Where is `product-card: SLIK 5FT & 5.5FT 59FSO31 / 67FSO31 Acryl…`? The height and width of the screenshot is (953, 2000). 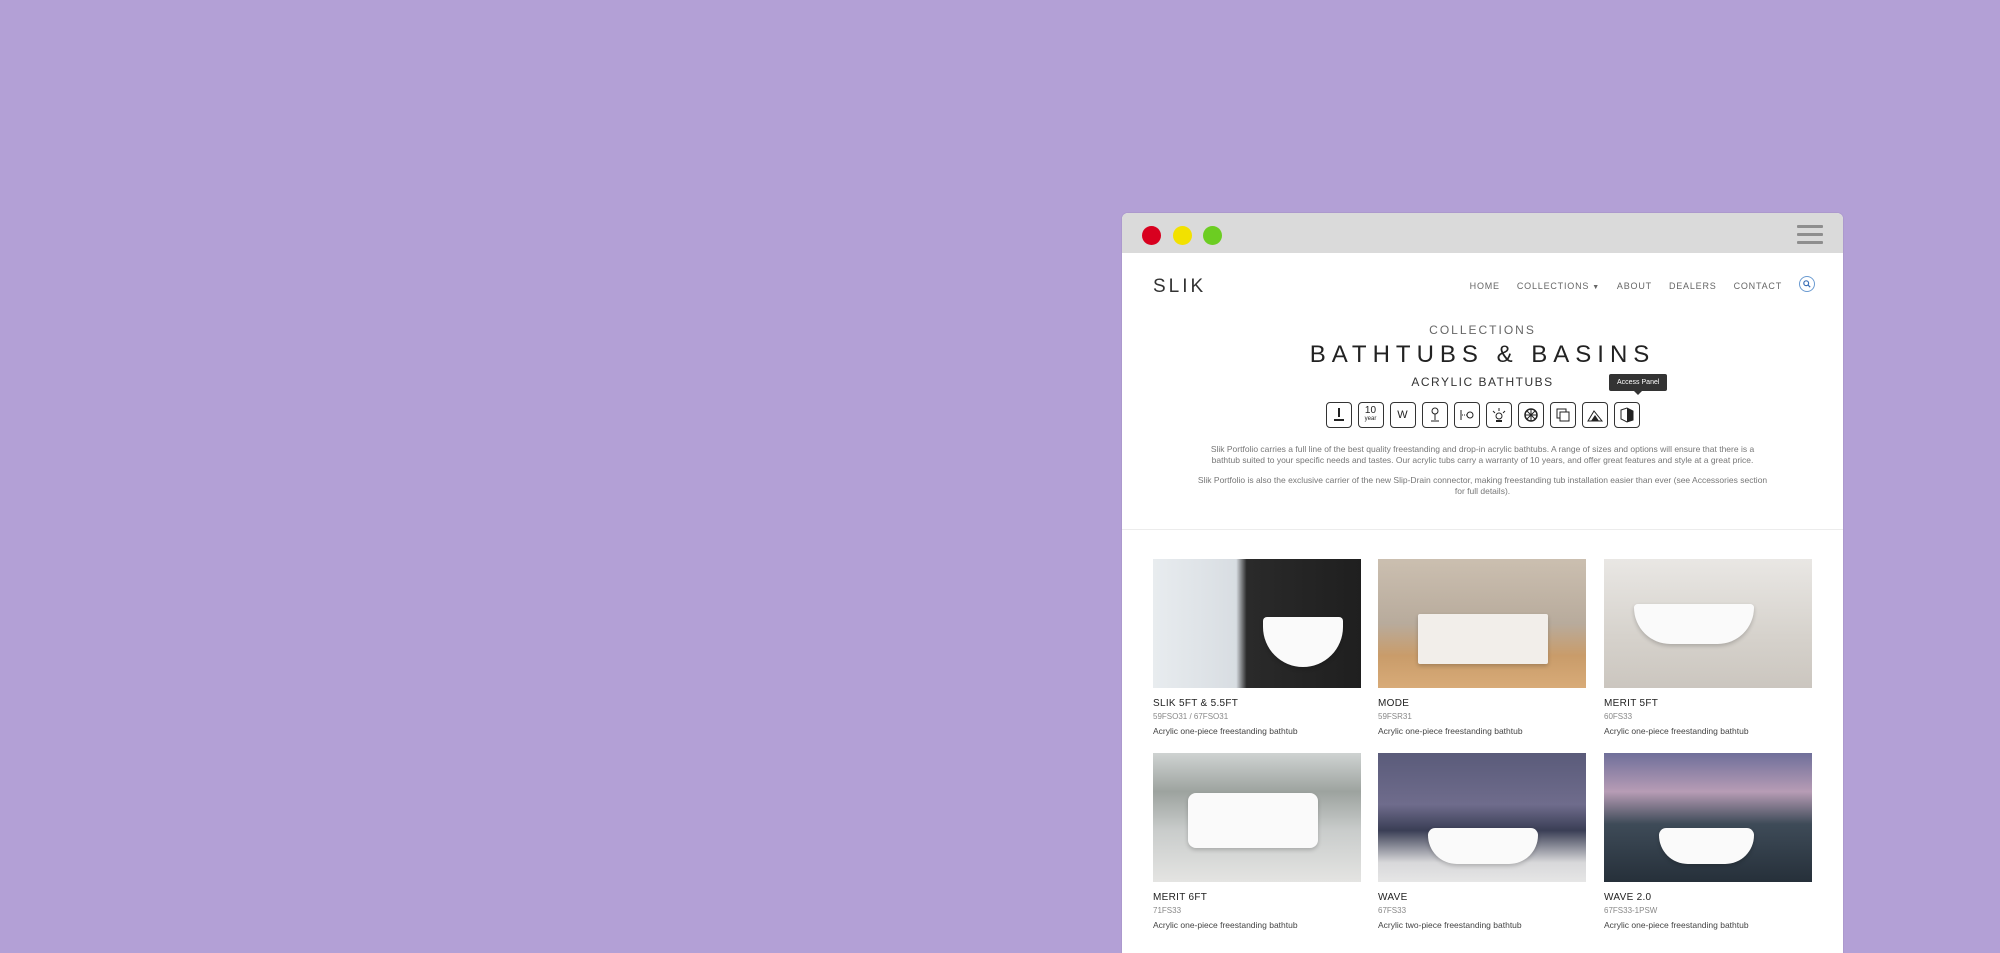 product-card: SLIK 5FT & 5.5FT 59FSO31 / 67FSO31 Acryl… is located at coordinates (1257, 647).